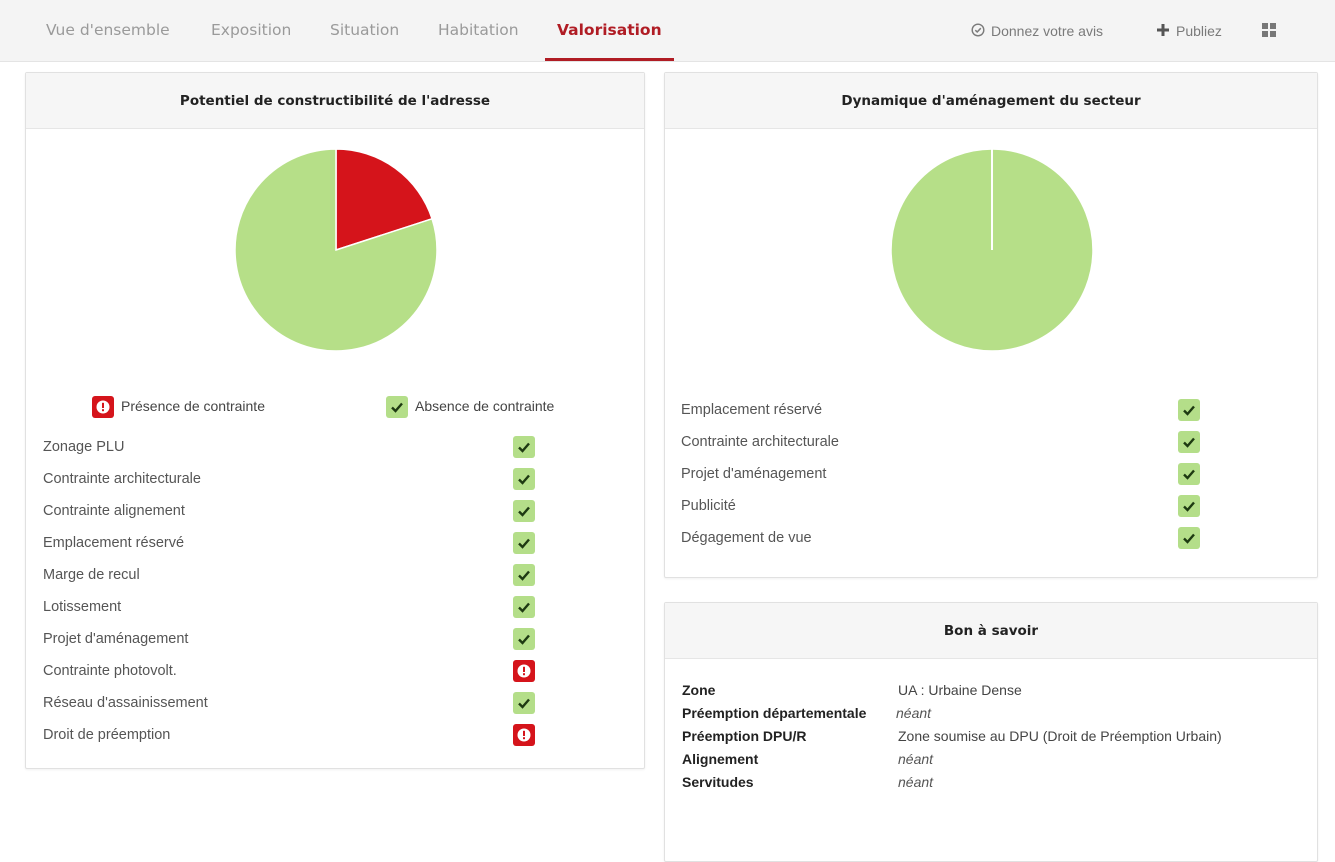 This screenshot has height=862, width=1335. Describe the element at coordinates (960, 690) in the screenshot. I see `info-value: UA : Urbaine Dense` at that location.